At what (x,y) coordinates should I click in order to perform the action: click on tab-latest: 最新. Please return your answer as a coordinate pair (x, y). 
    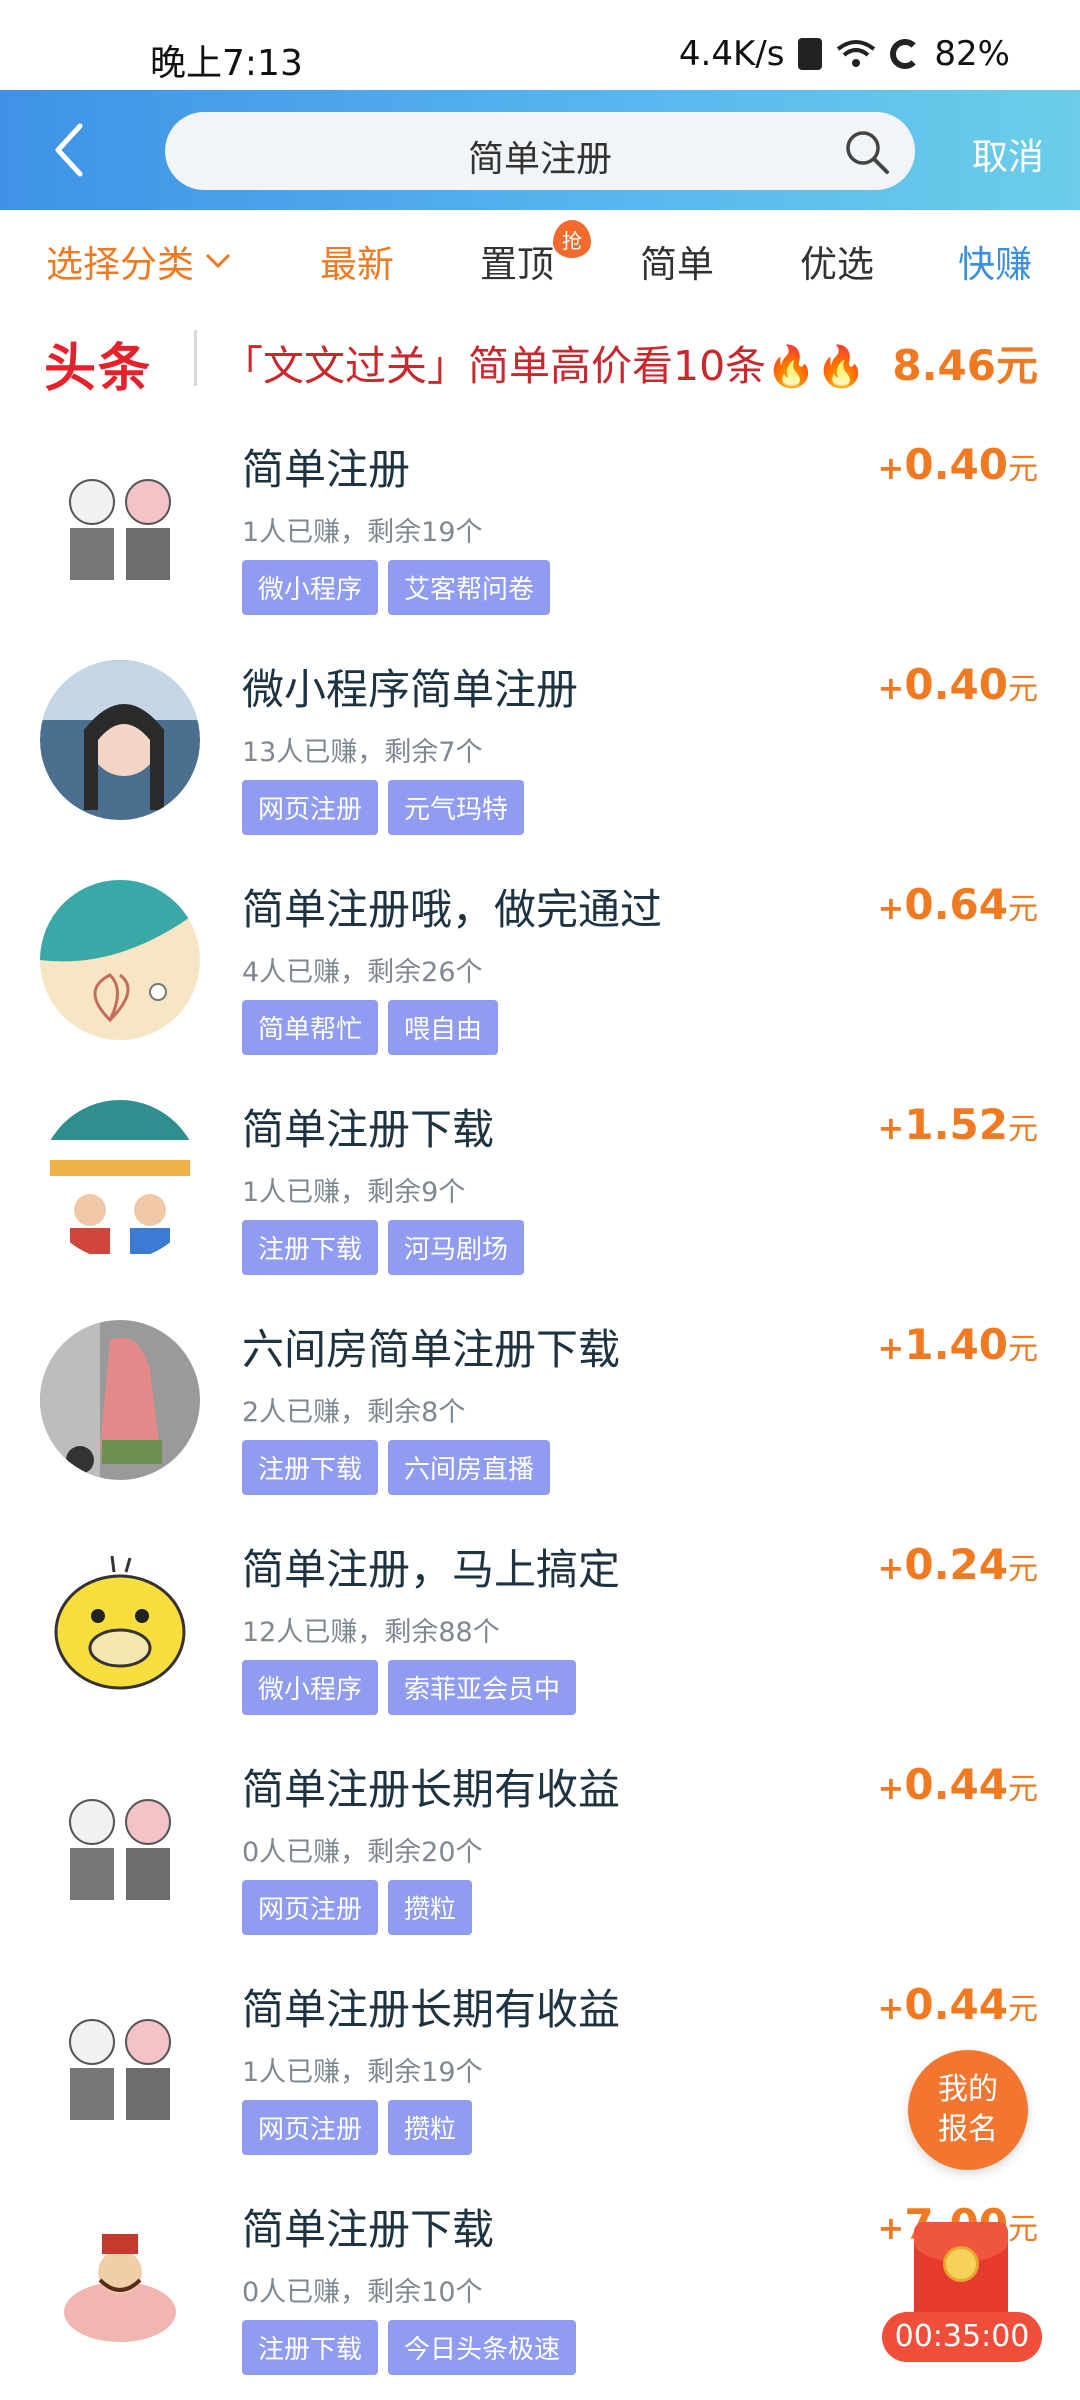
    Looking at the image, I should click on (357, 261).